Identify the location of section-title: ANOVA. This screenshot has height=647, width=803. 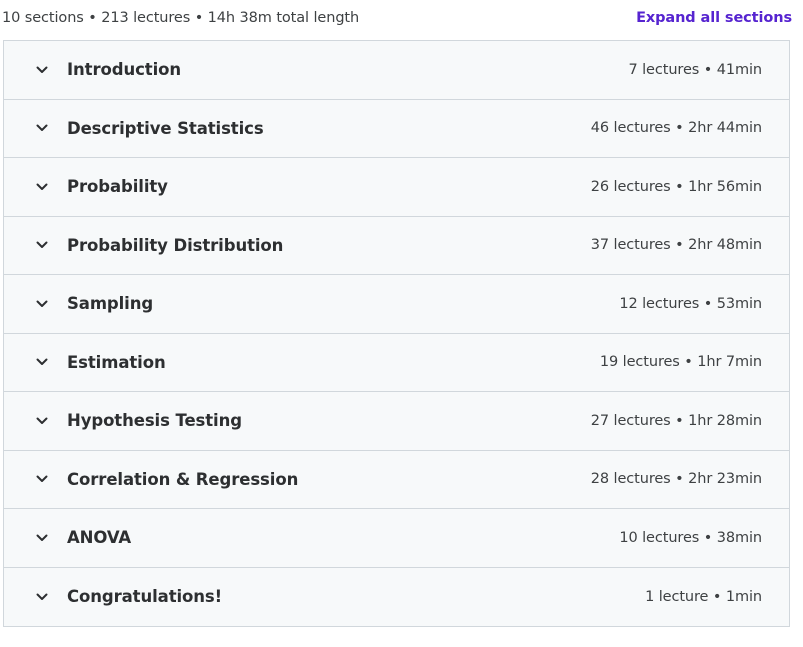
(99, 538).